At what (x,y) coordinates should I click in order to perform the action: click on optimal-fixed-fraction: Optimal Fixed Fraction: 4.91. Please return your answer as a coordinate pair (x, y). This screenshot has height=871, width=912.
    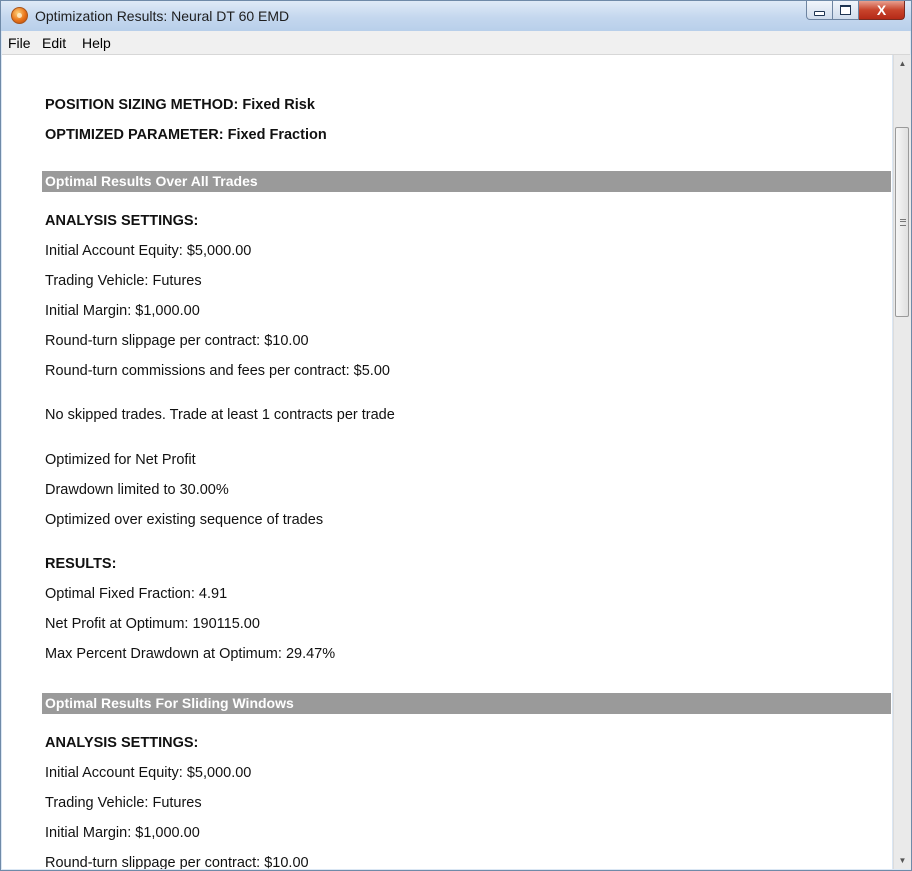
    Looking at the image, I should click on (136, 594).